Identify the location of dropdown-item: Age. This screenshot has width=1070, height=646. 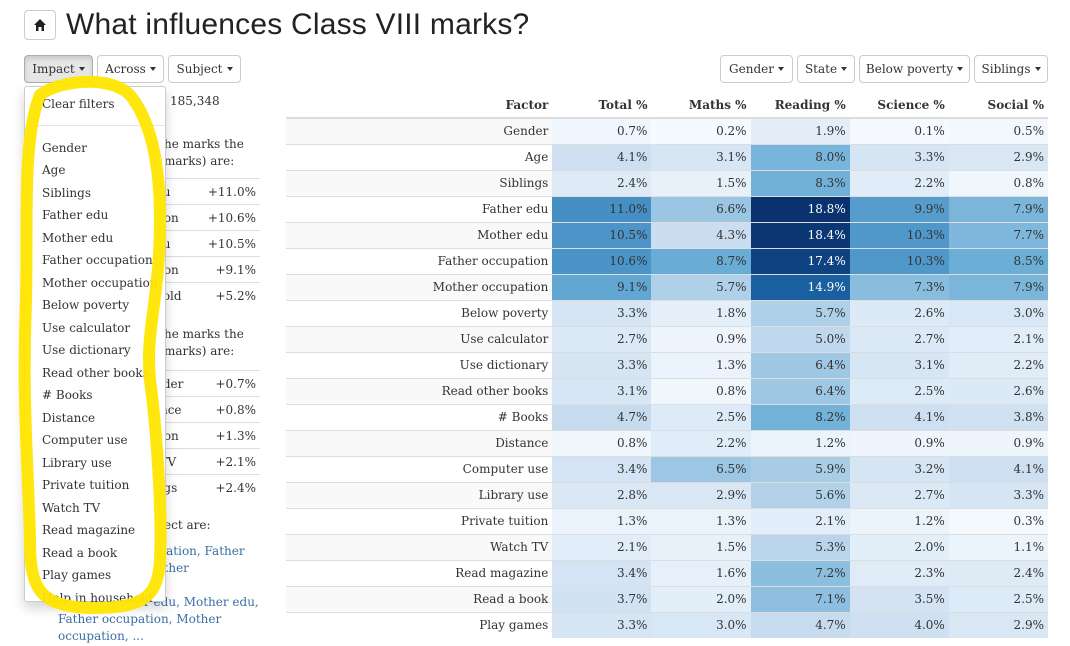
(95, 170).